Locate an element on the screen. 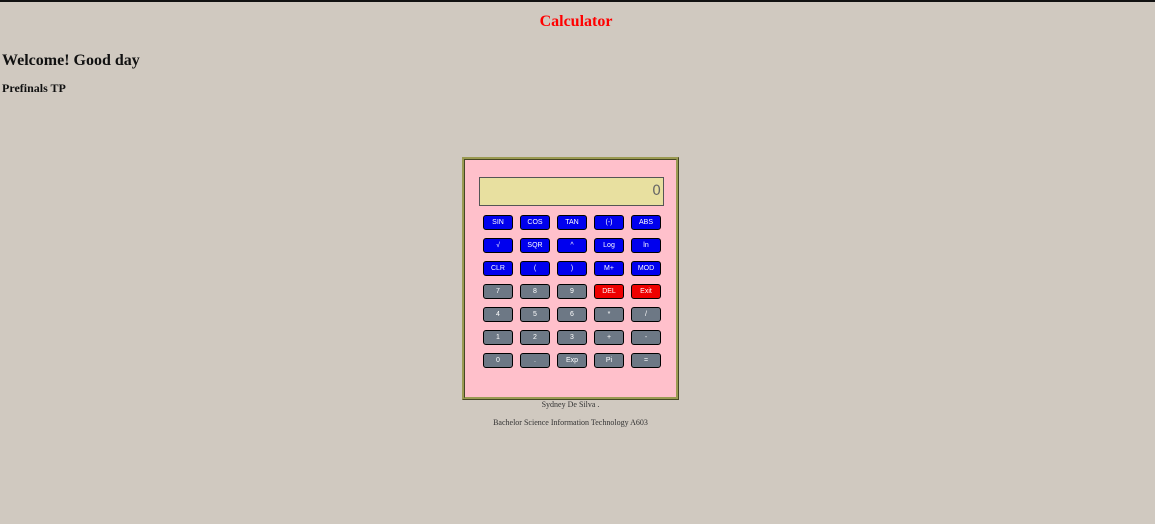  key-negate-button: (-) is located at coordinates (609, 222).